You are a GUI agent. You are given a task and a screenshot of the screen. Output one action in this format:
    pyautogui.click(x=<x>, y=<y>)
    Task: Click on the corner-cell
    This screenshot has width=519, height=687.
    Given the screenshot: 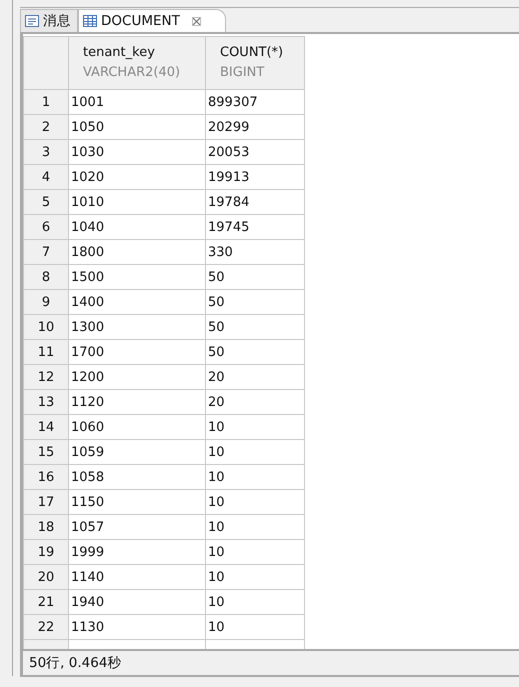 What is the action you would take?
    pyautogui.click(x=46, y=63)
    